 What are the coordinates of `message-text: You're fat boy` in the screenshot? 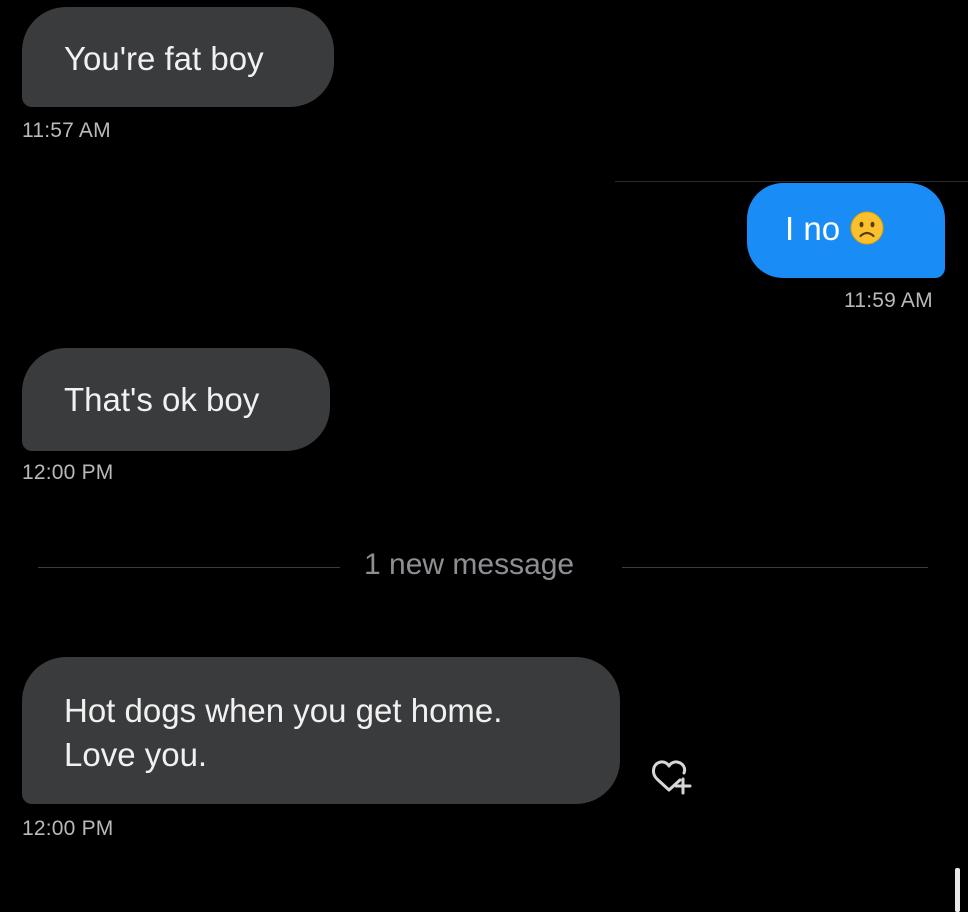 It's located at (164, 58).